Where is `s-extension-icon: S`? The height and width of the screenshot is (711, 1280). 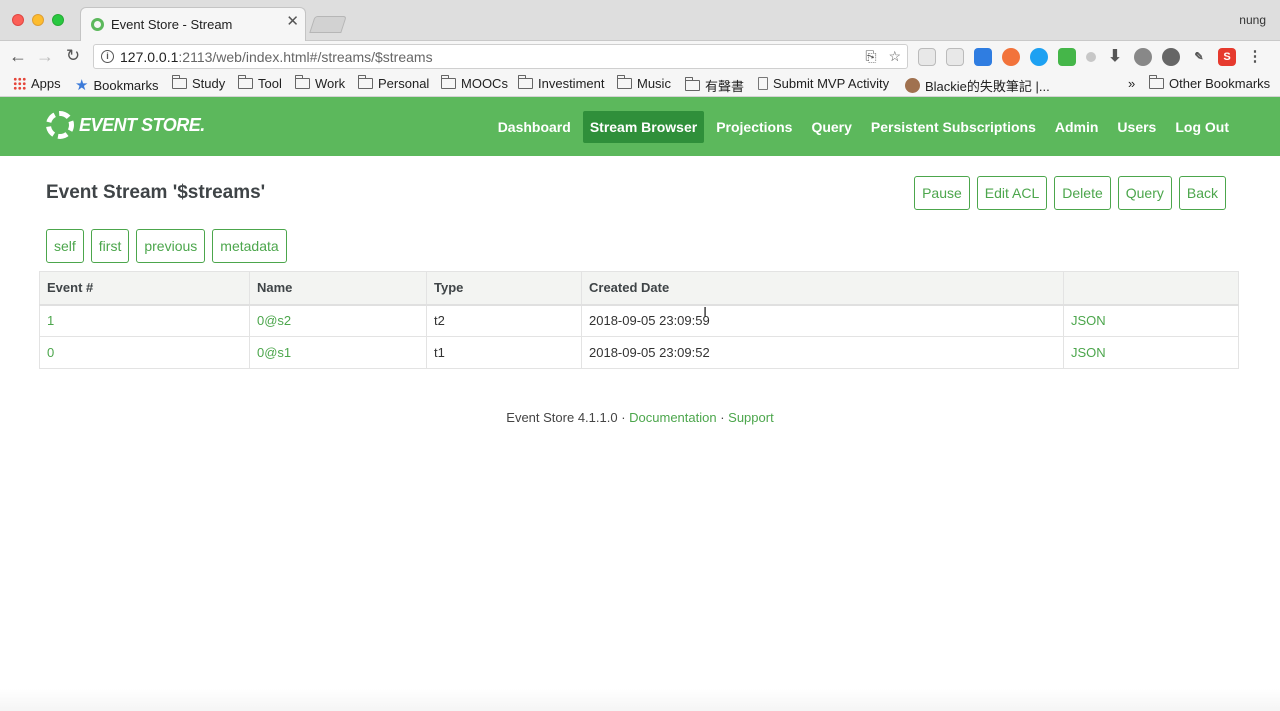
s-extension-icon: S is located at coordinates (1227, 57).